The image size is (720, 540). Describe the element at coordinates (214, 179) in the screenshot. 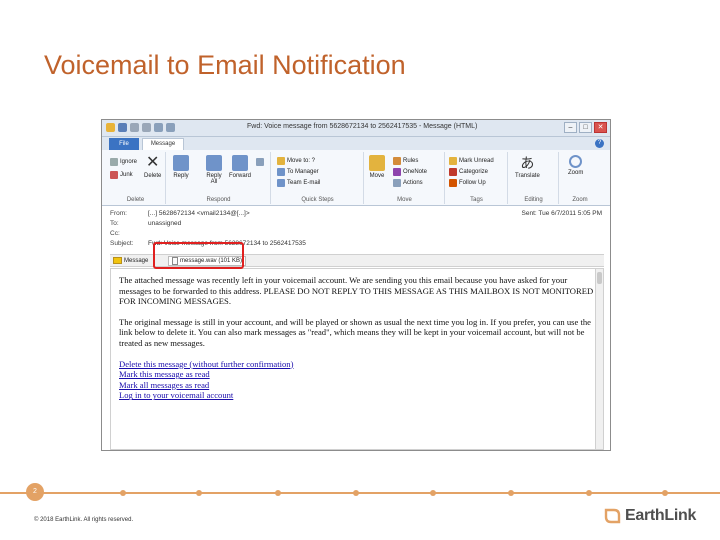

I see `reply-all-label: Reply All` at that location.